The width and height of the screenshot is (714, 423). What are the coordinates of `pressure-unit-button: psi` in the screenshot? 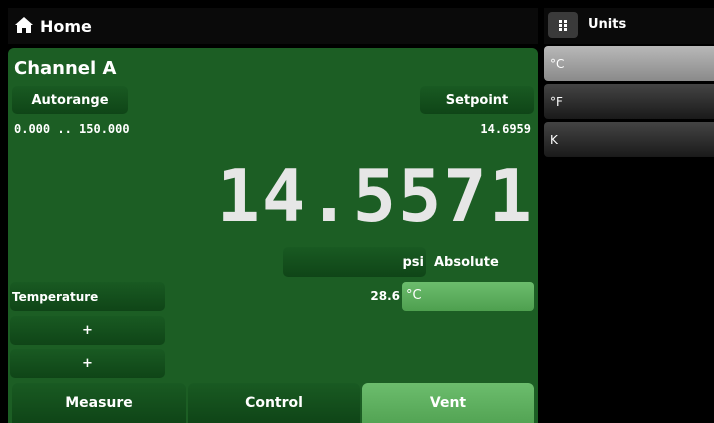 It's located at (354, 262).